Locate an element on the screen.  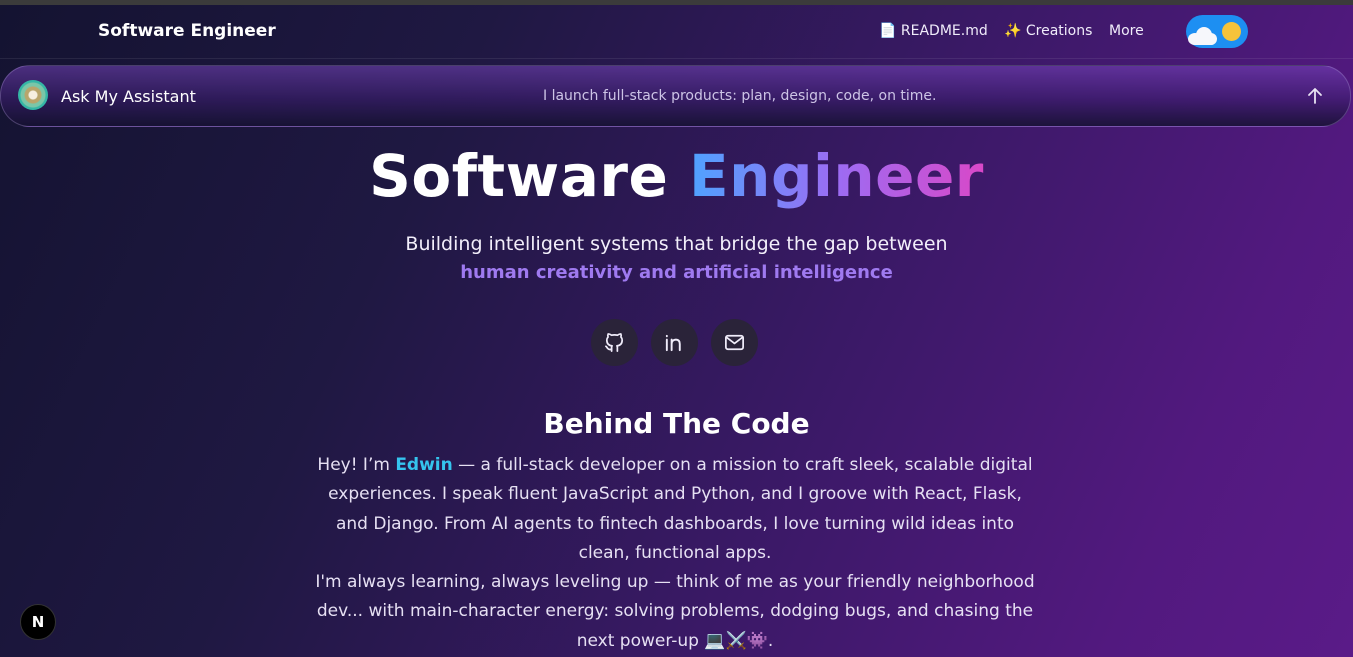
theme-toggle is located at coordinates (1217, 31).